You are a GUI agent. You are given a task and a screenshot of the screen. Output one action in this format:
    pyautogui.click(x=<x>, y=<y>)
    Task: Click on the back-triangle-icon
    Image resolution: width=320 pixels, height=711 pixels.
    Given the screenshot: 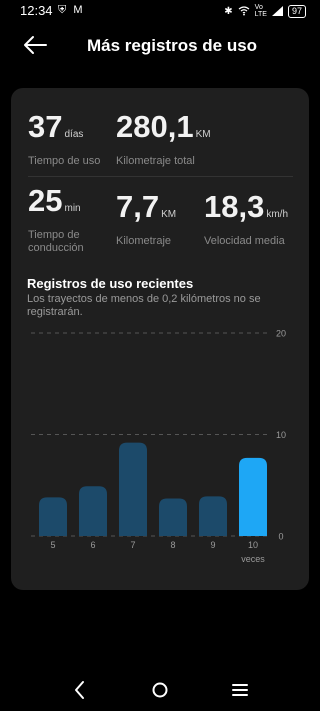 What is the action you would take?
    pyautogui.click(x=79, y=690)
    